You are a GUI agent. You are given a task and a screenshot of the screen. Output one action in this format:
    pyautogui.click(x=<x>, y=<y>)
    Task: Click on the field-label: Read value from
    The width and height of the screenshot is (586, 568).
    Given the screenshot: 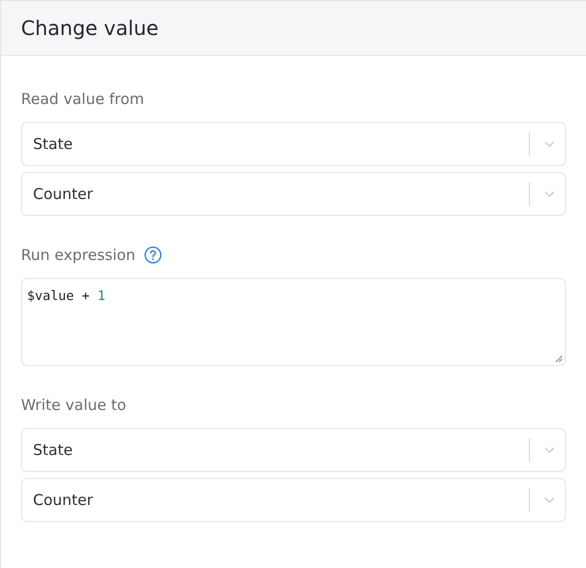 What is the action you would take?
    pyautogui.click(x=82, y=99)
    